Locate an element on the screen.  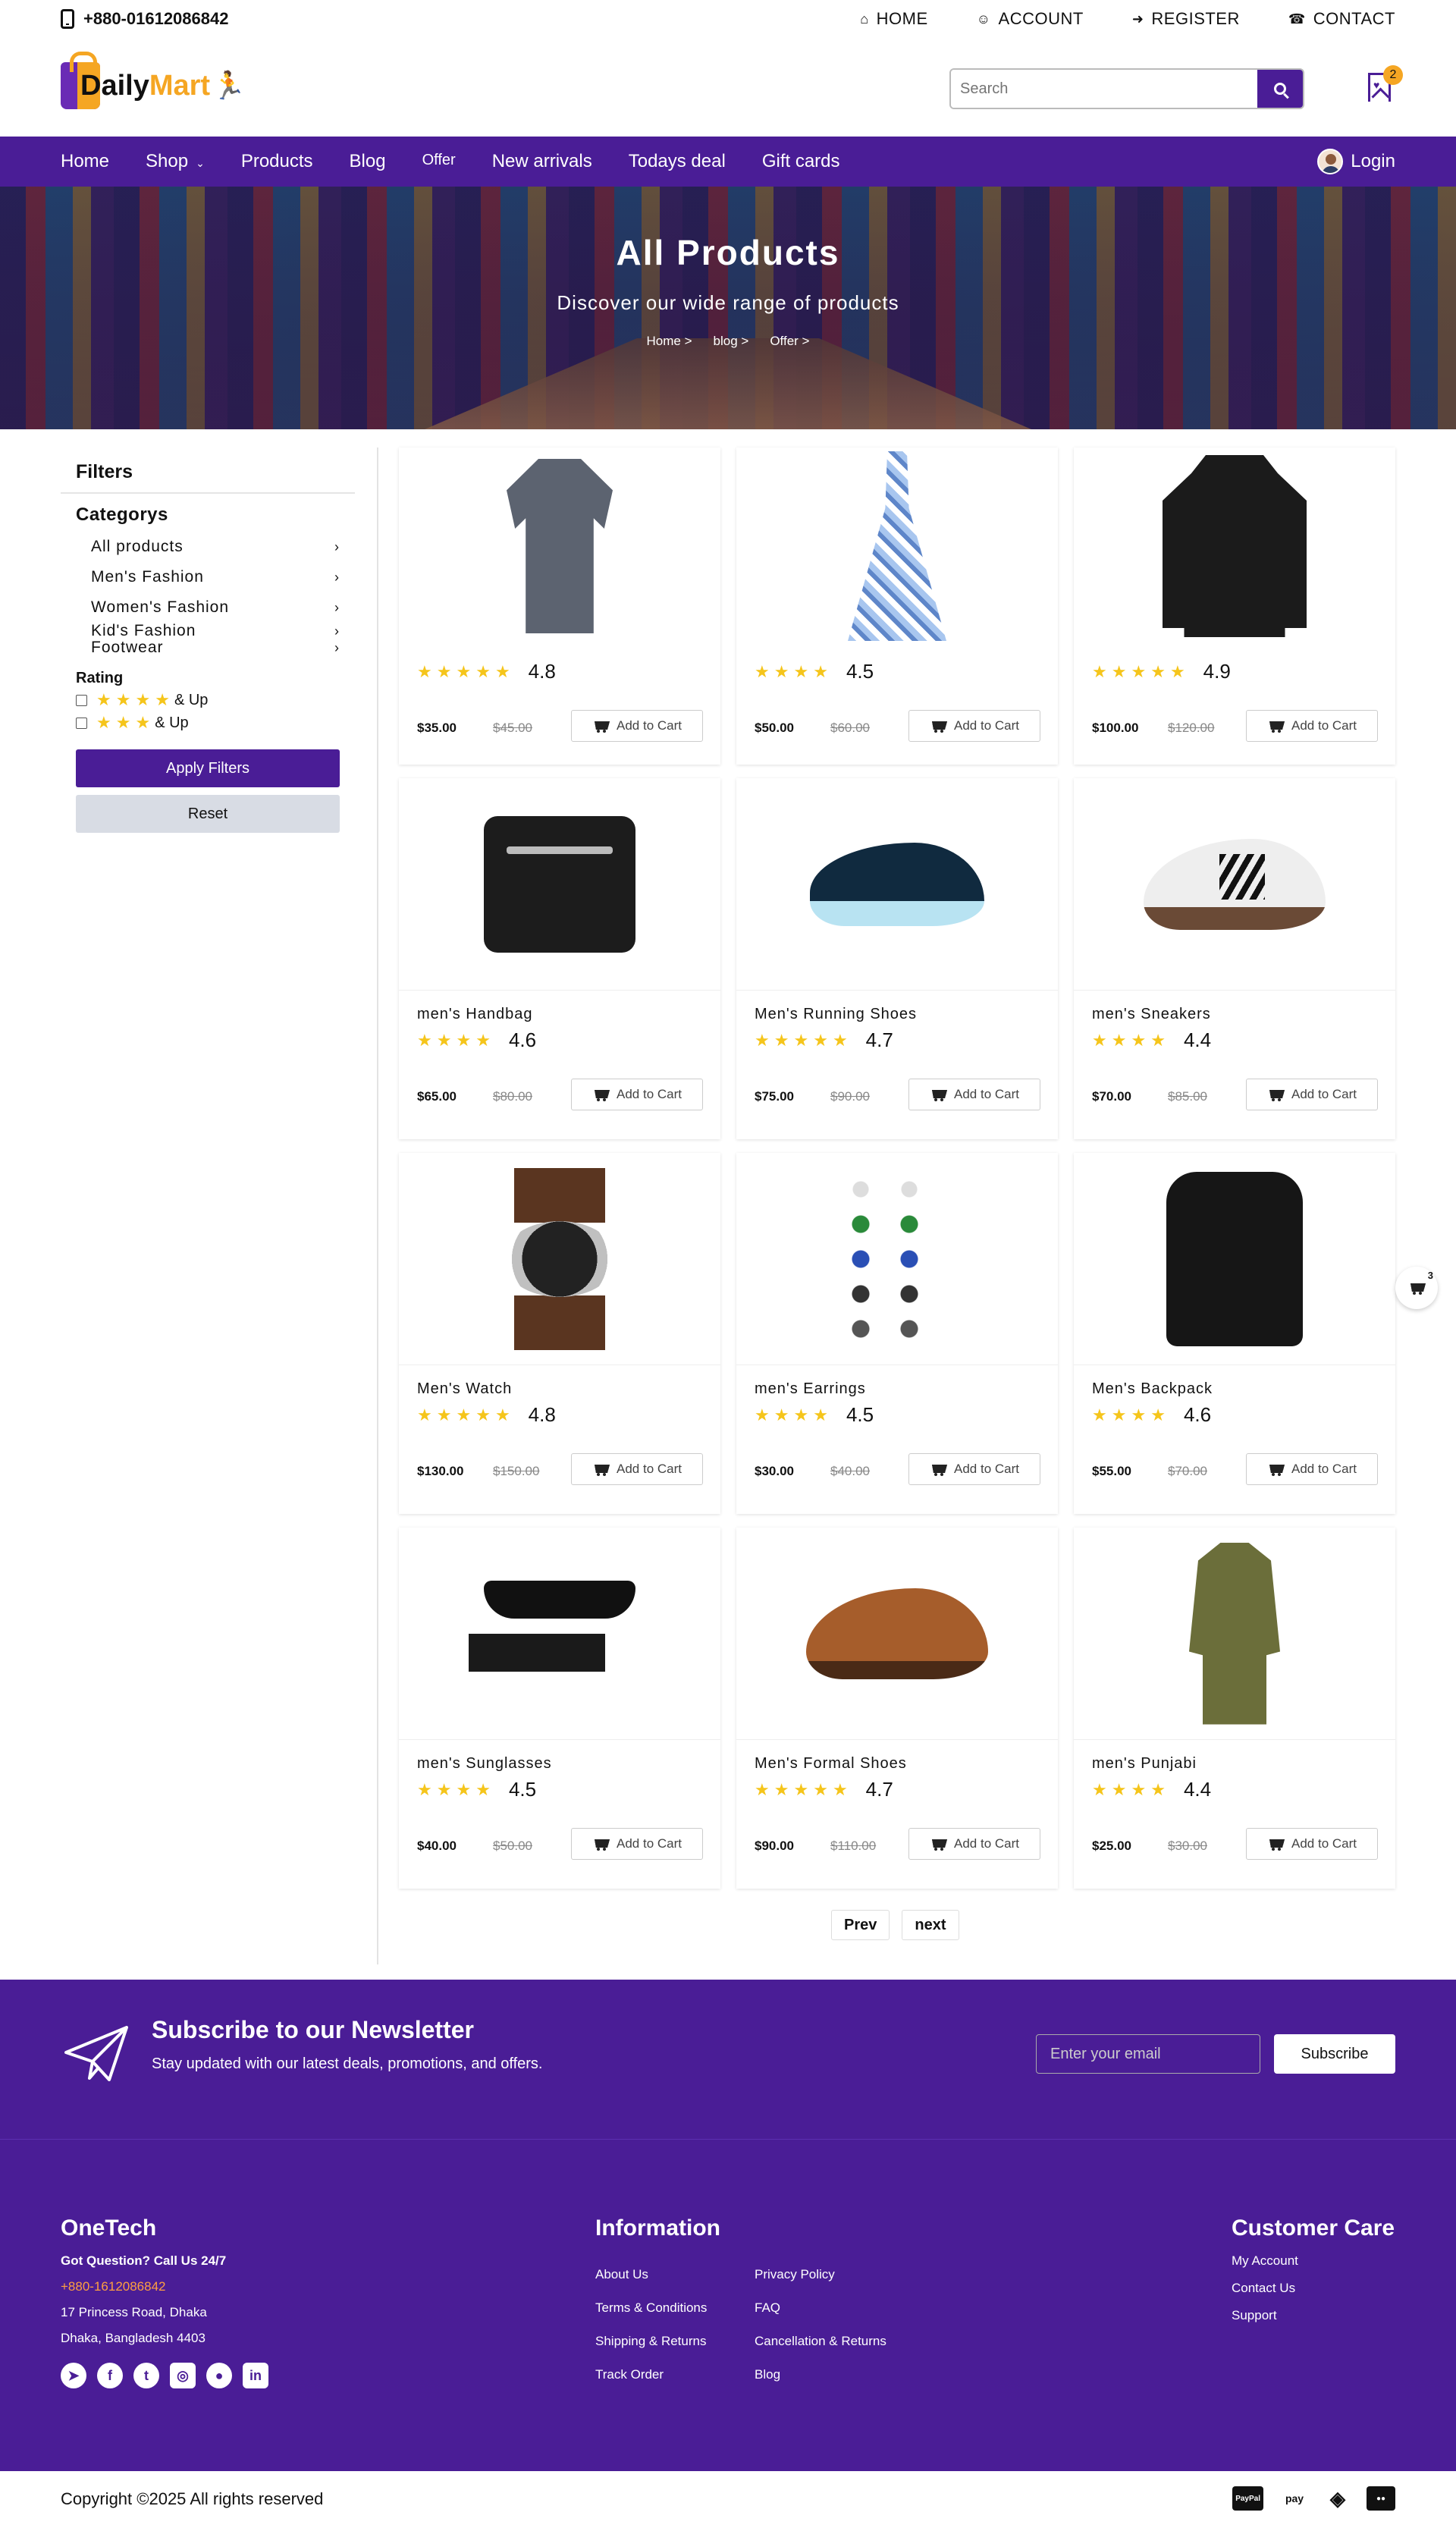
nav-gift-cards: Gift cards is located at coordinates (801, 162).